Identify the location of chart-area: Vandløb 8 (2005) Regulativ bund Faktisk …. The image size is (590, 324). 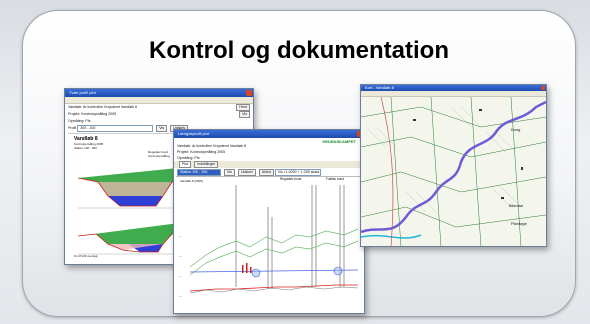
(269, 244).